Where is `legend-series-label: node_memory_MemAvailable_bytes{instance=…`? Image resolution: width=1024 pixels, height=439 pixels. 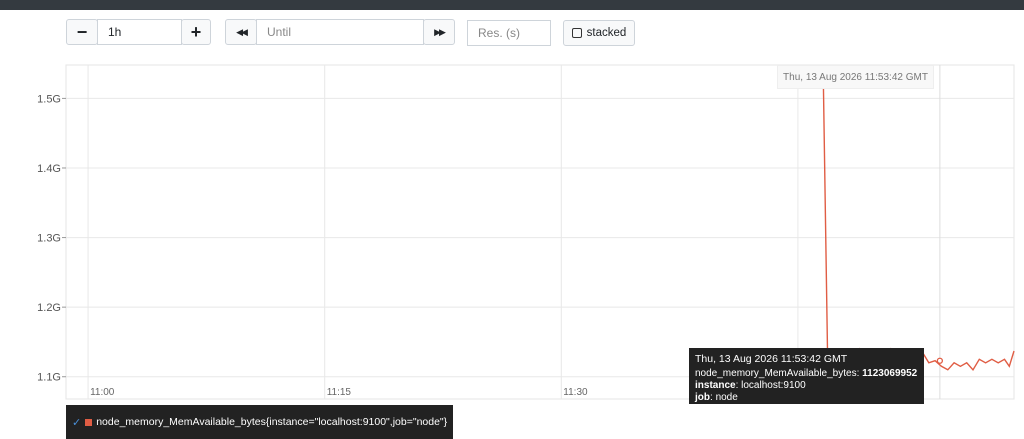 legend-series-label: node_memory_MemAvailable_bytes{instance=… is located at coordinates (271, 422).